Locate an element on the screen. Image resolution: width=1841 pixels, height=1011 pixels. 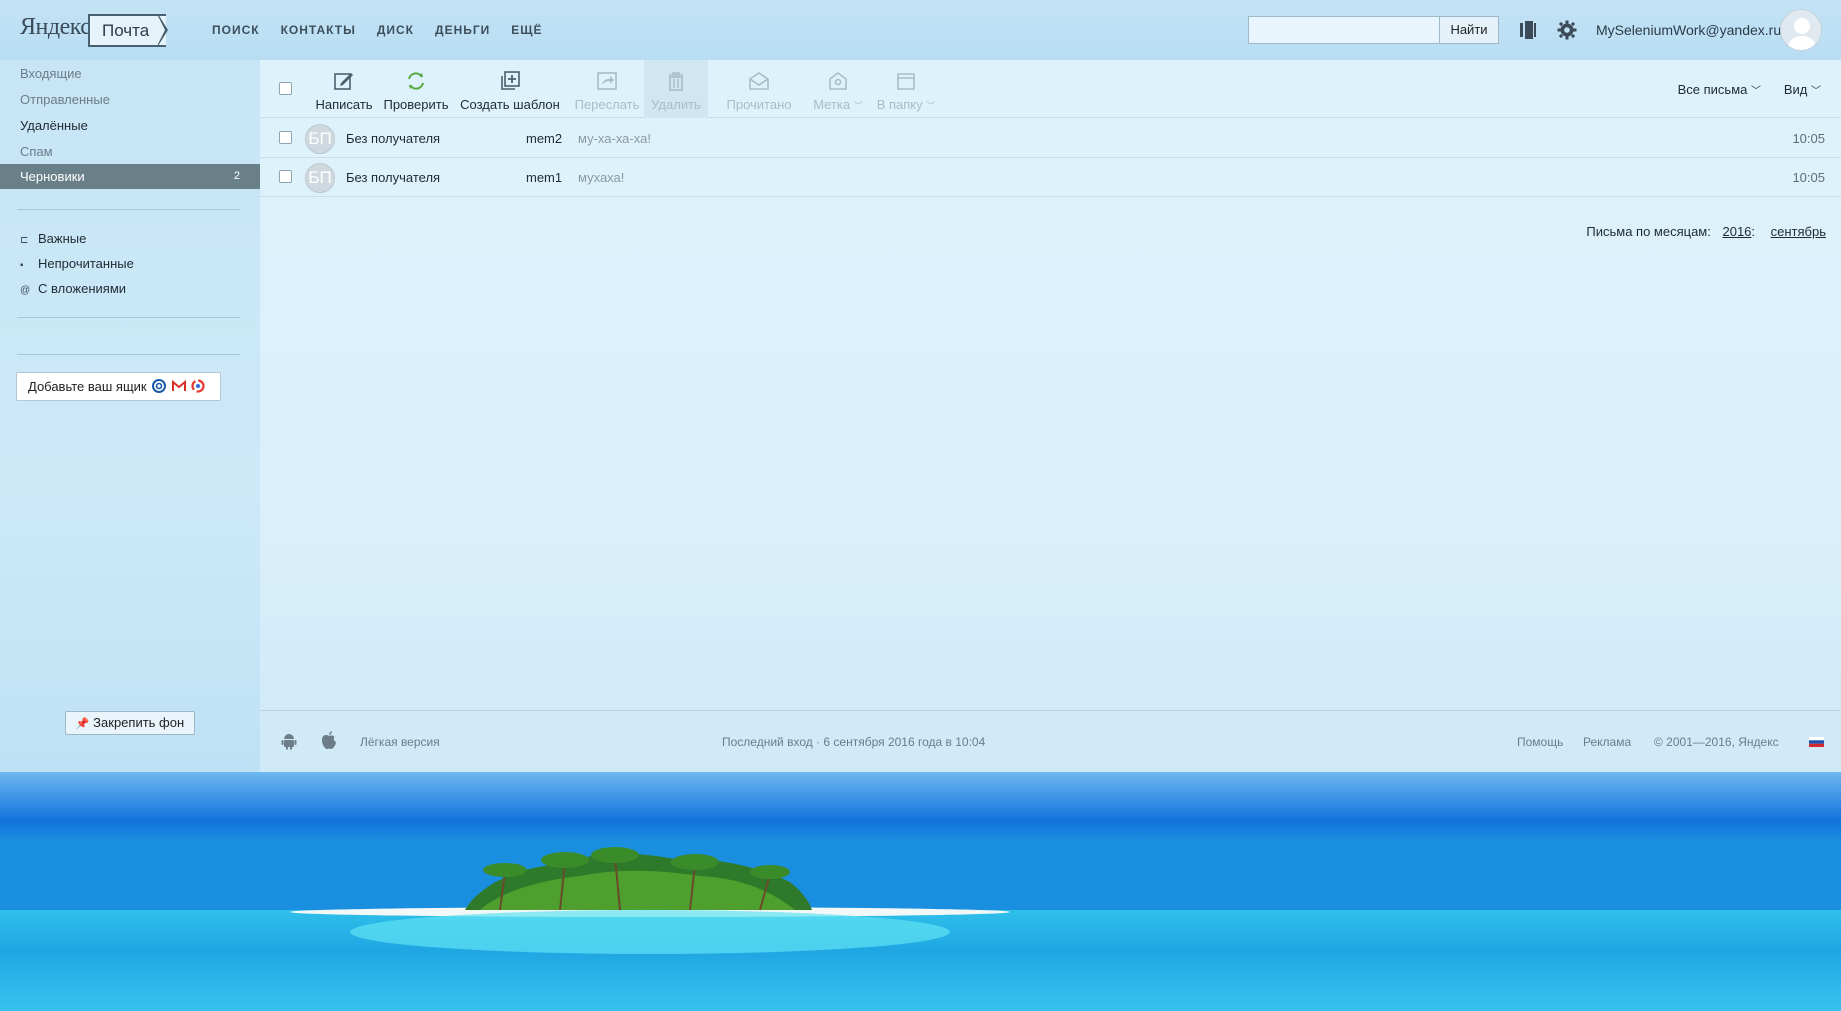
envelope-open-icon is located at coordinates (759, 81).